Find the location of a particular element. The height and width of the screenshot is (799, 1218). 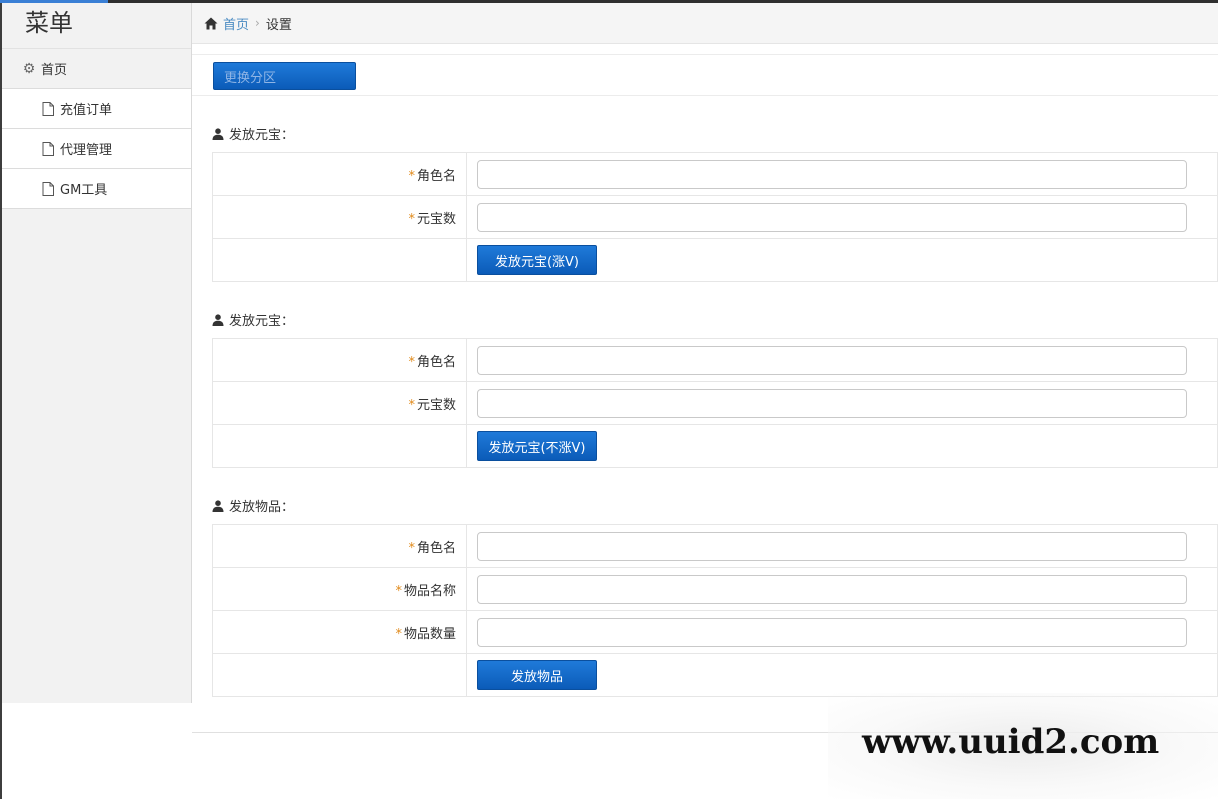

sidebar-title: 菜单 is located at coordinates (96, 26).